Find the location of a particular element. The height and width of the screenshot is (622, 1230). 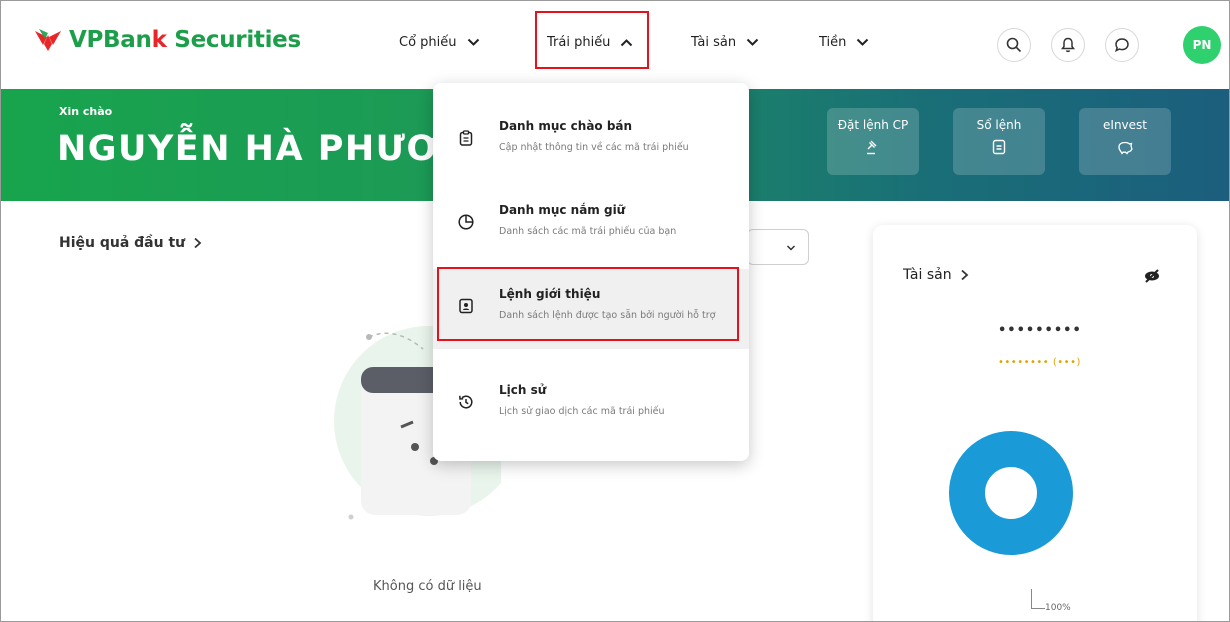

highlight-box-menu-item is located at coordinates (588, 304).